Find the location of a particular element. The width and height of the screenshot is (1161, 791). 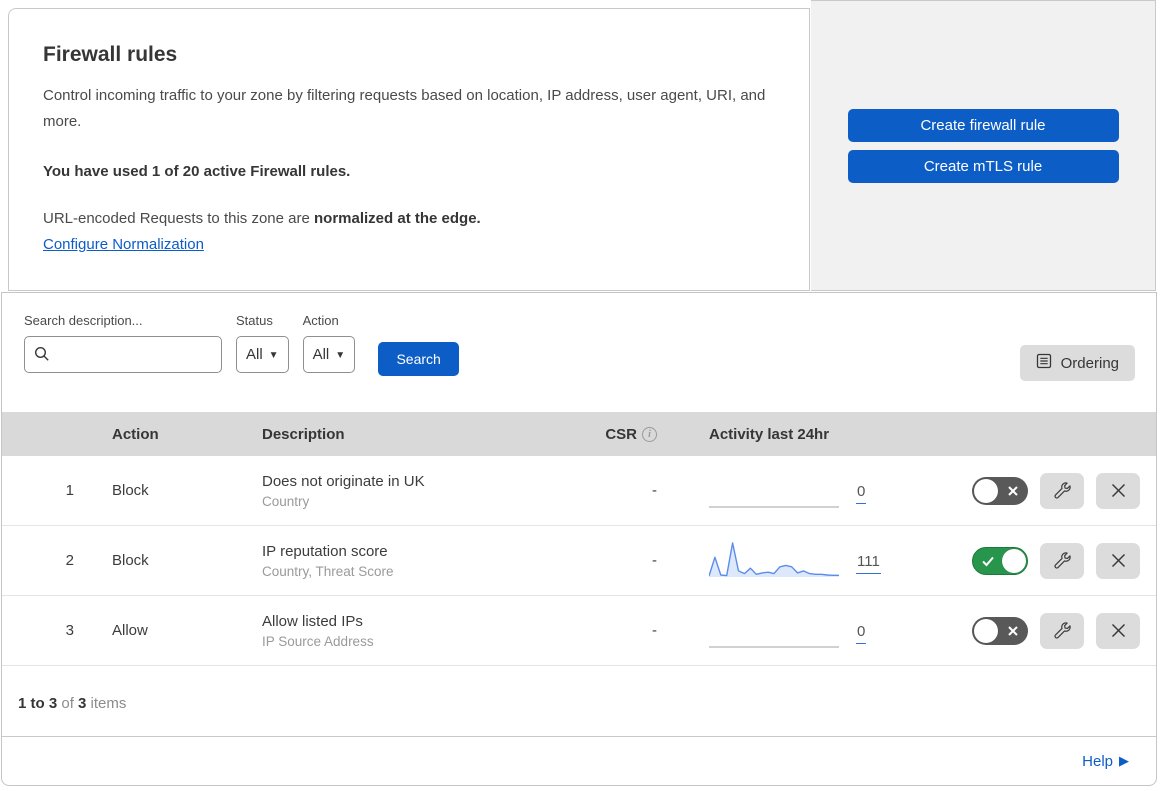

status-filter-group: Status All ▼ is located at coordinates (262, 343).